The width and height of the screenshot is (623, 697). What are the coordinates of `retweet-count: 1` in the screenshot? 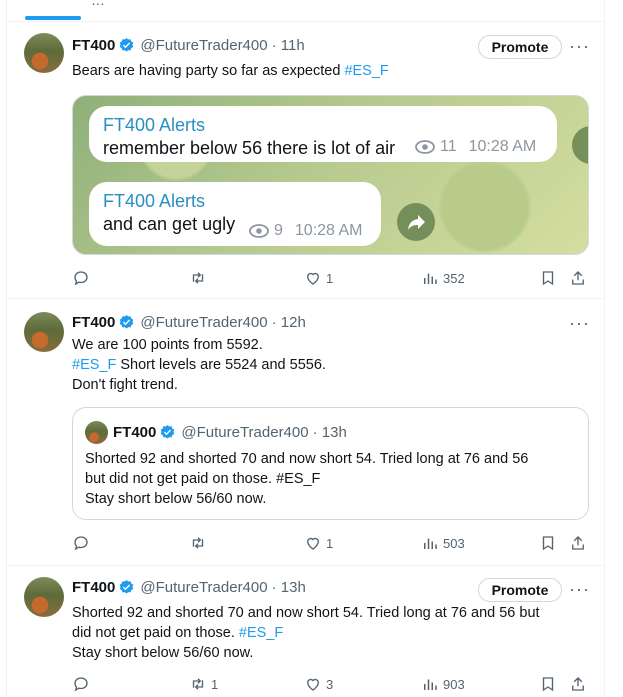 It's located at (215, 684).